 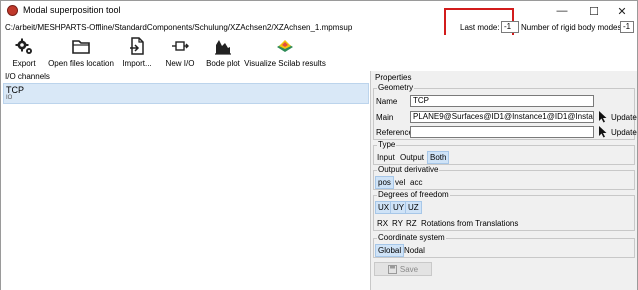 What do you see at coordinates (416, 182) in the screenshot?
I see `derivative-acc-option: acc` at bounding box center [416, 182].